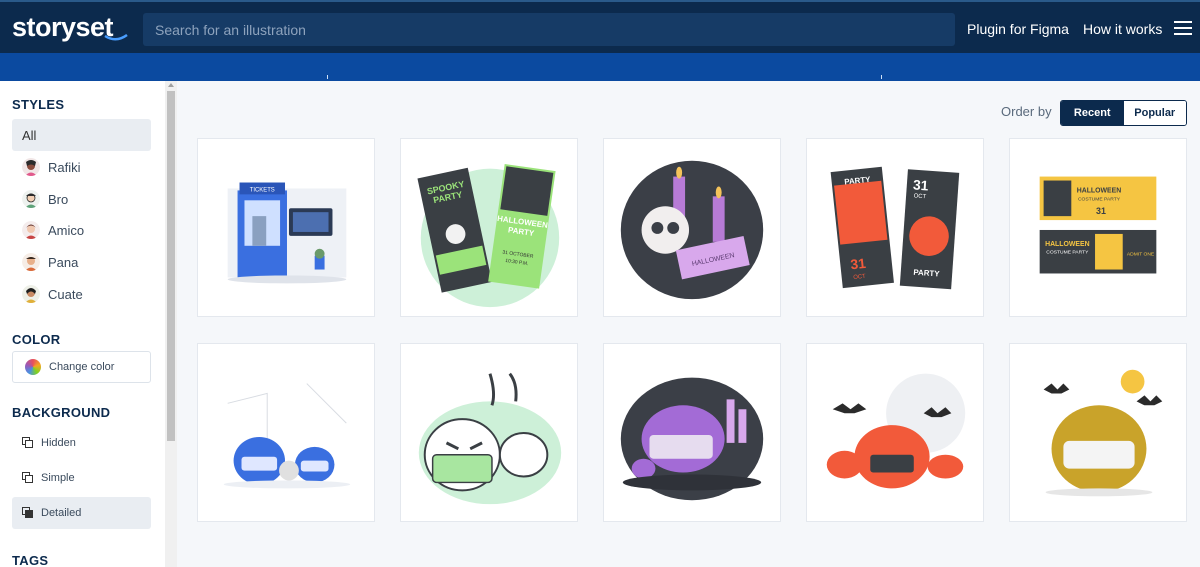 Image resolution: width=1200 pixels, height=567 pixels. I want to click on background-title: BACKGROUND, so click(61, 412).